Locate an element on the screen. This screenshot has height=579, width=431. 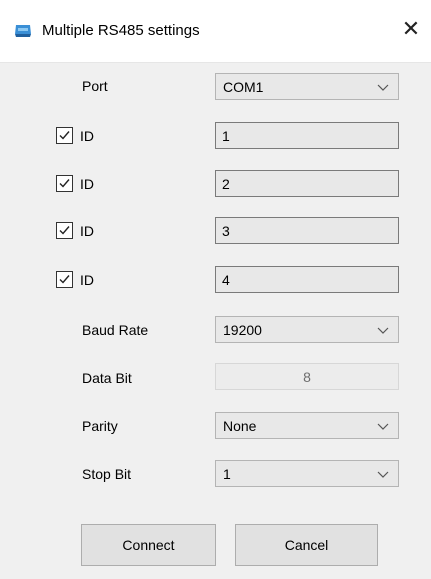
stop-bit-value: 1 is located at coordinates (227, 474).